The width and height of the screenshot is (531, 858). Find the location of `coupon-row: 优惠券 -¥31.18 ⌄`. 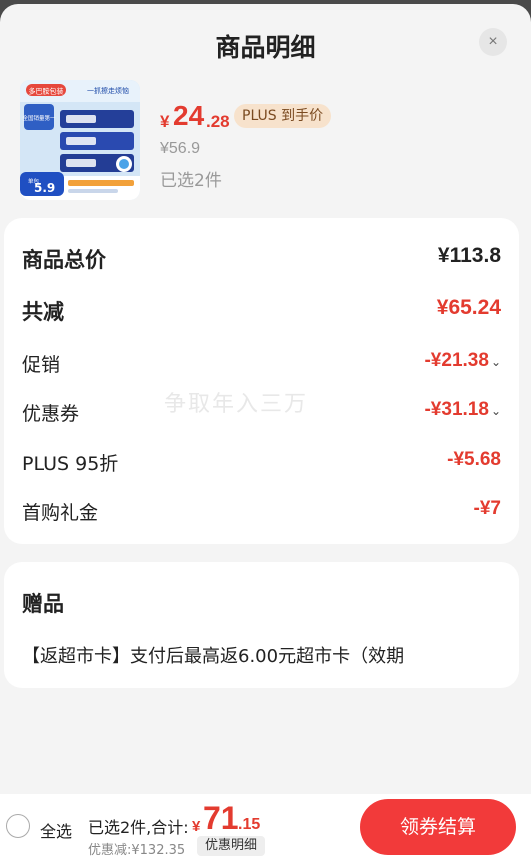

coupon-row: 优惠券 -¥31.18 ⌄ is located at coordinates (261, 414).